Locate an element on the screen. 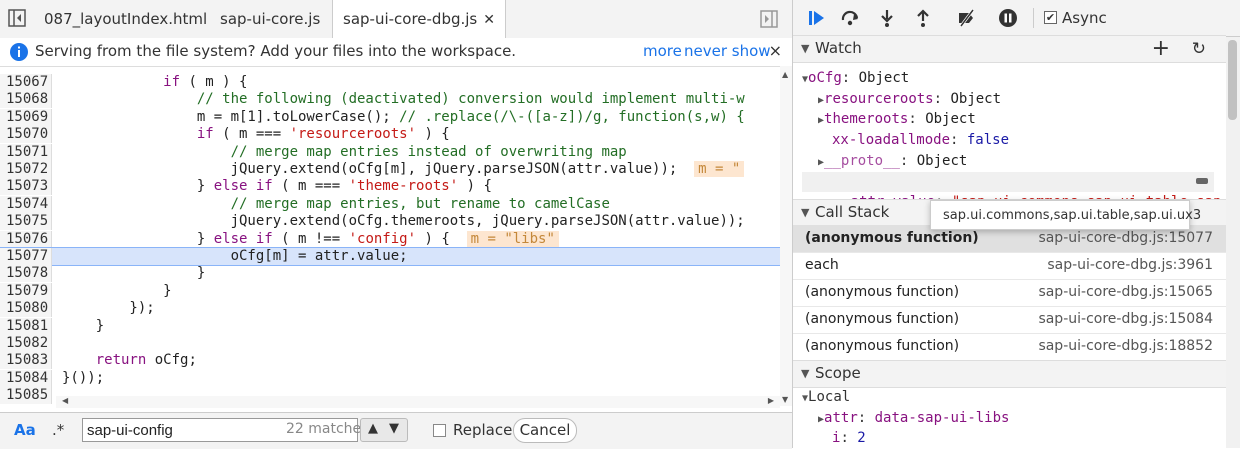  async-checkbox: ✔ is located at coordinates (1050, 17).